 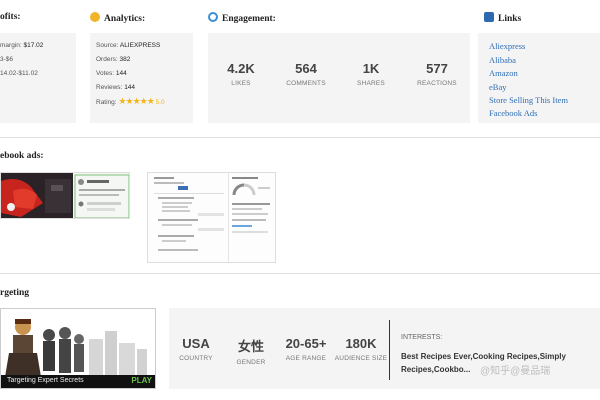 What do you see at coordinates (130, 87) in the screenshot?
I see `reviews-value: 144` at bounding box center [130, 87].